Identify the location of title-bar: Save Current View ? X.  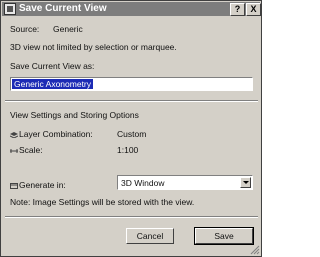
(131, 9).